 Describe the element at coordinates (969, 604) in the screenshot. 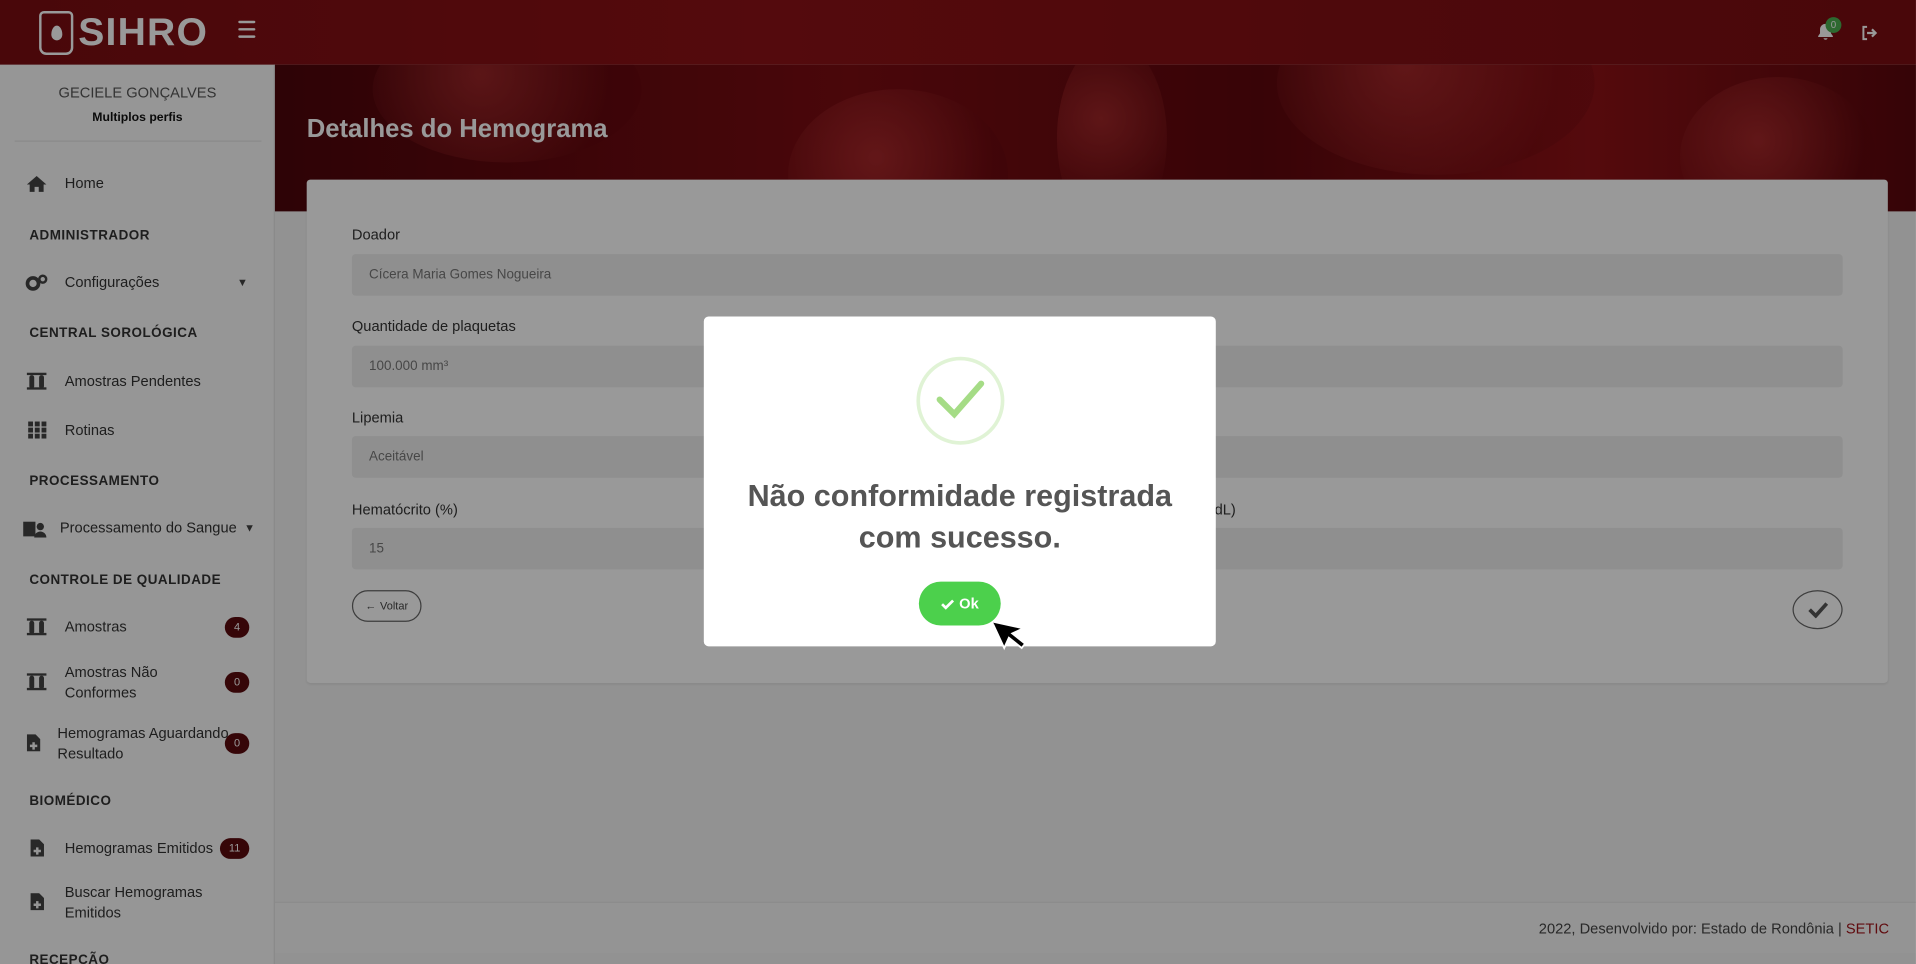

I see `ok-label: Ok` at that location.